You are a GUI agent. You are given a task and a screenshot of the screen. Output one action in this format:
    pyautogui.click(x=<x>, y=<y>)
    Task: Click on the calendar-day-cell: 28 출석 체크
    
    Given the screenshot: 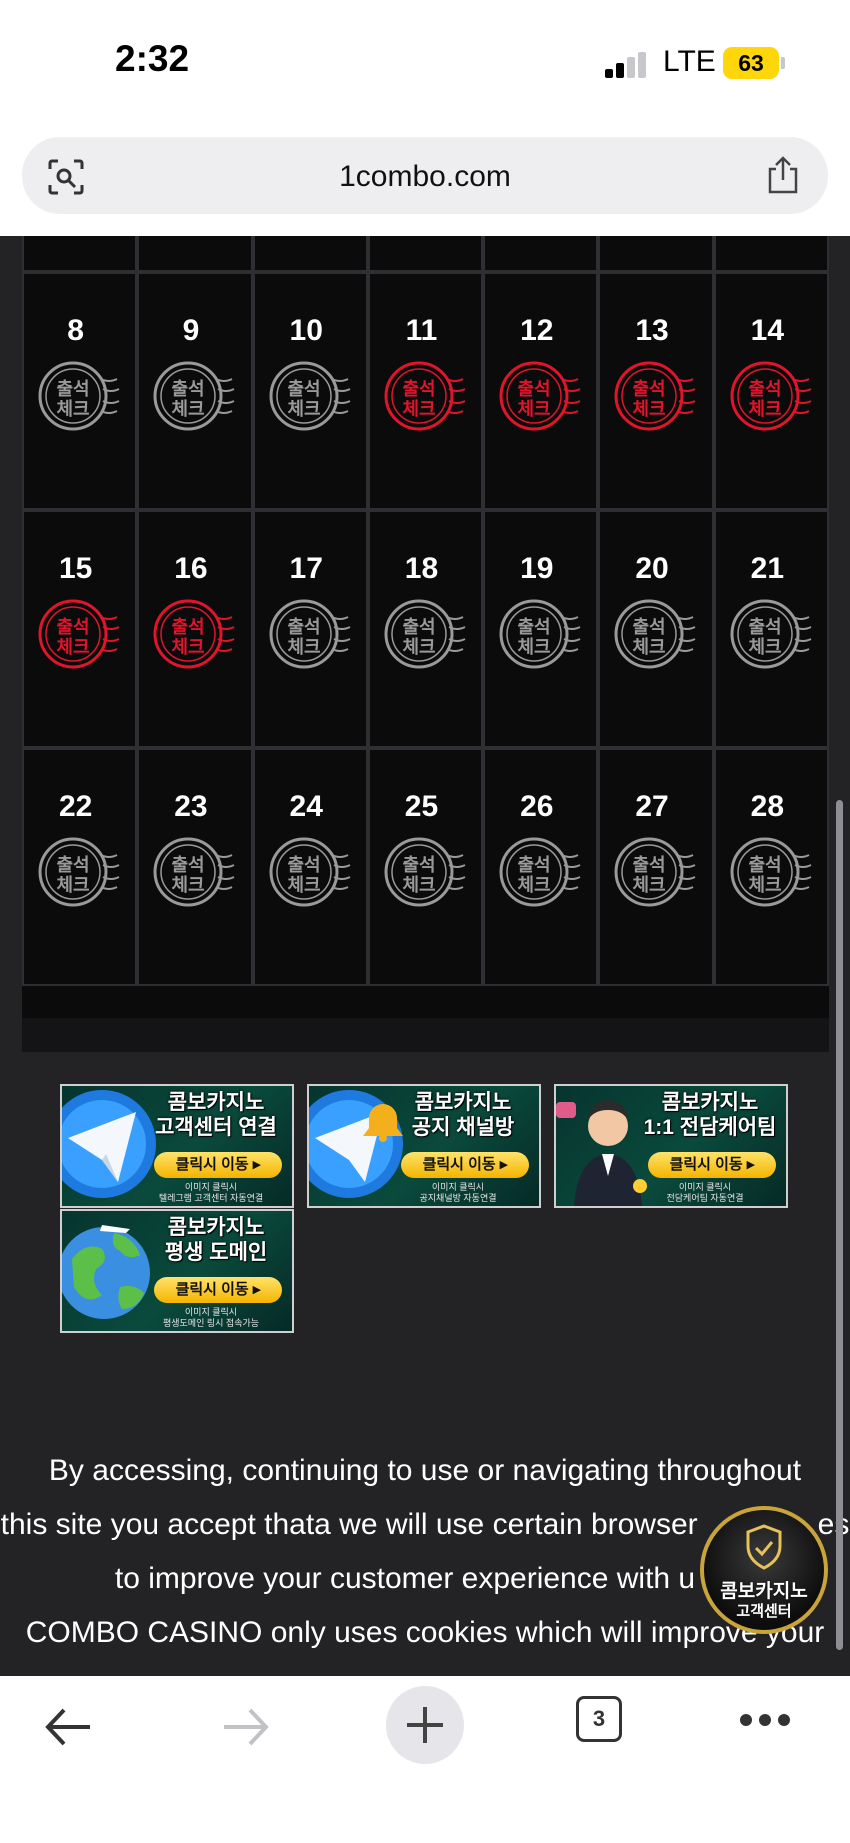 What is the action you would take?
    pyautogui.click(x=771, y=867)
    